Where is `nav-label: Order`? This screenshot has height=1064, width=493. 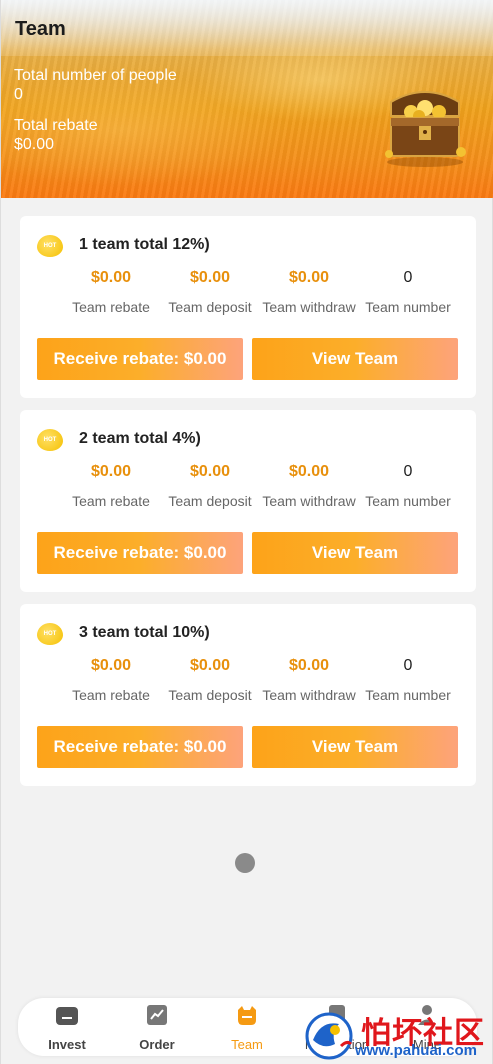
nav-label: Order is located at coordinates (157, 1044).